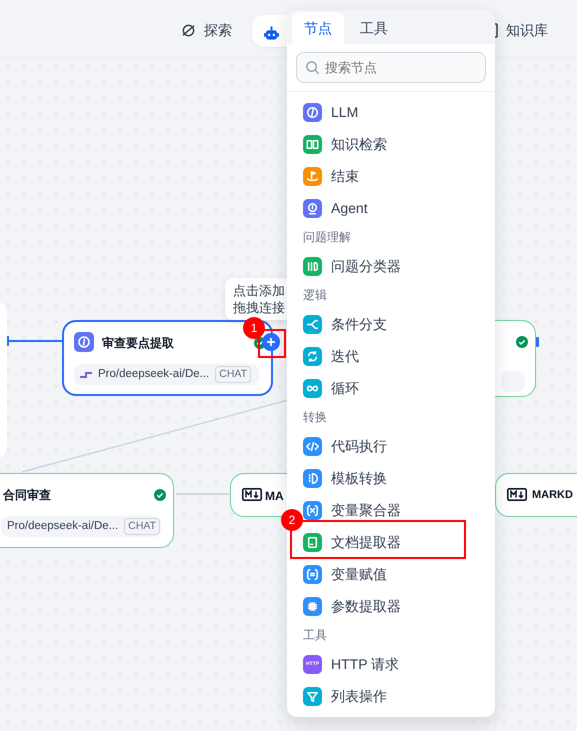  I want to click on node-title: 审查要点提取, so click(138, 343).